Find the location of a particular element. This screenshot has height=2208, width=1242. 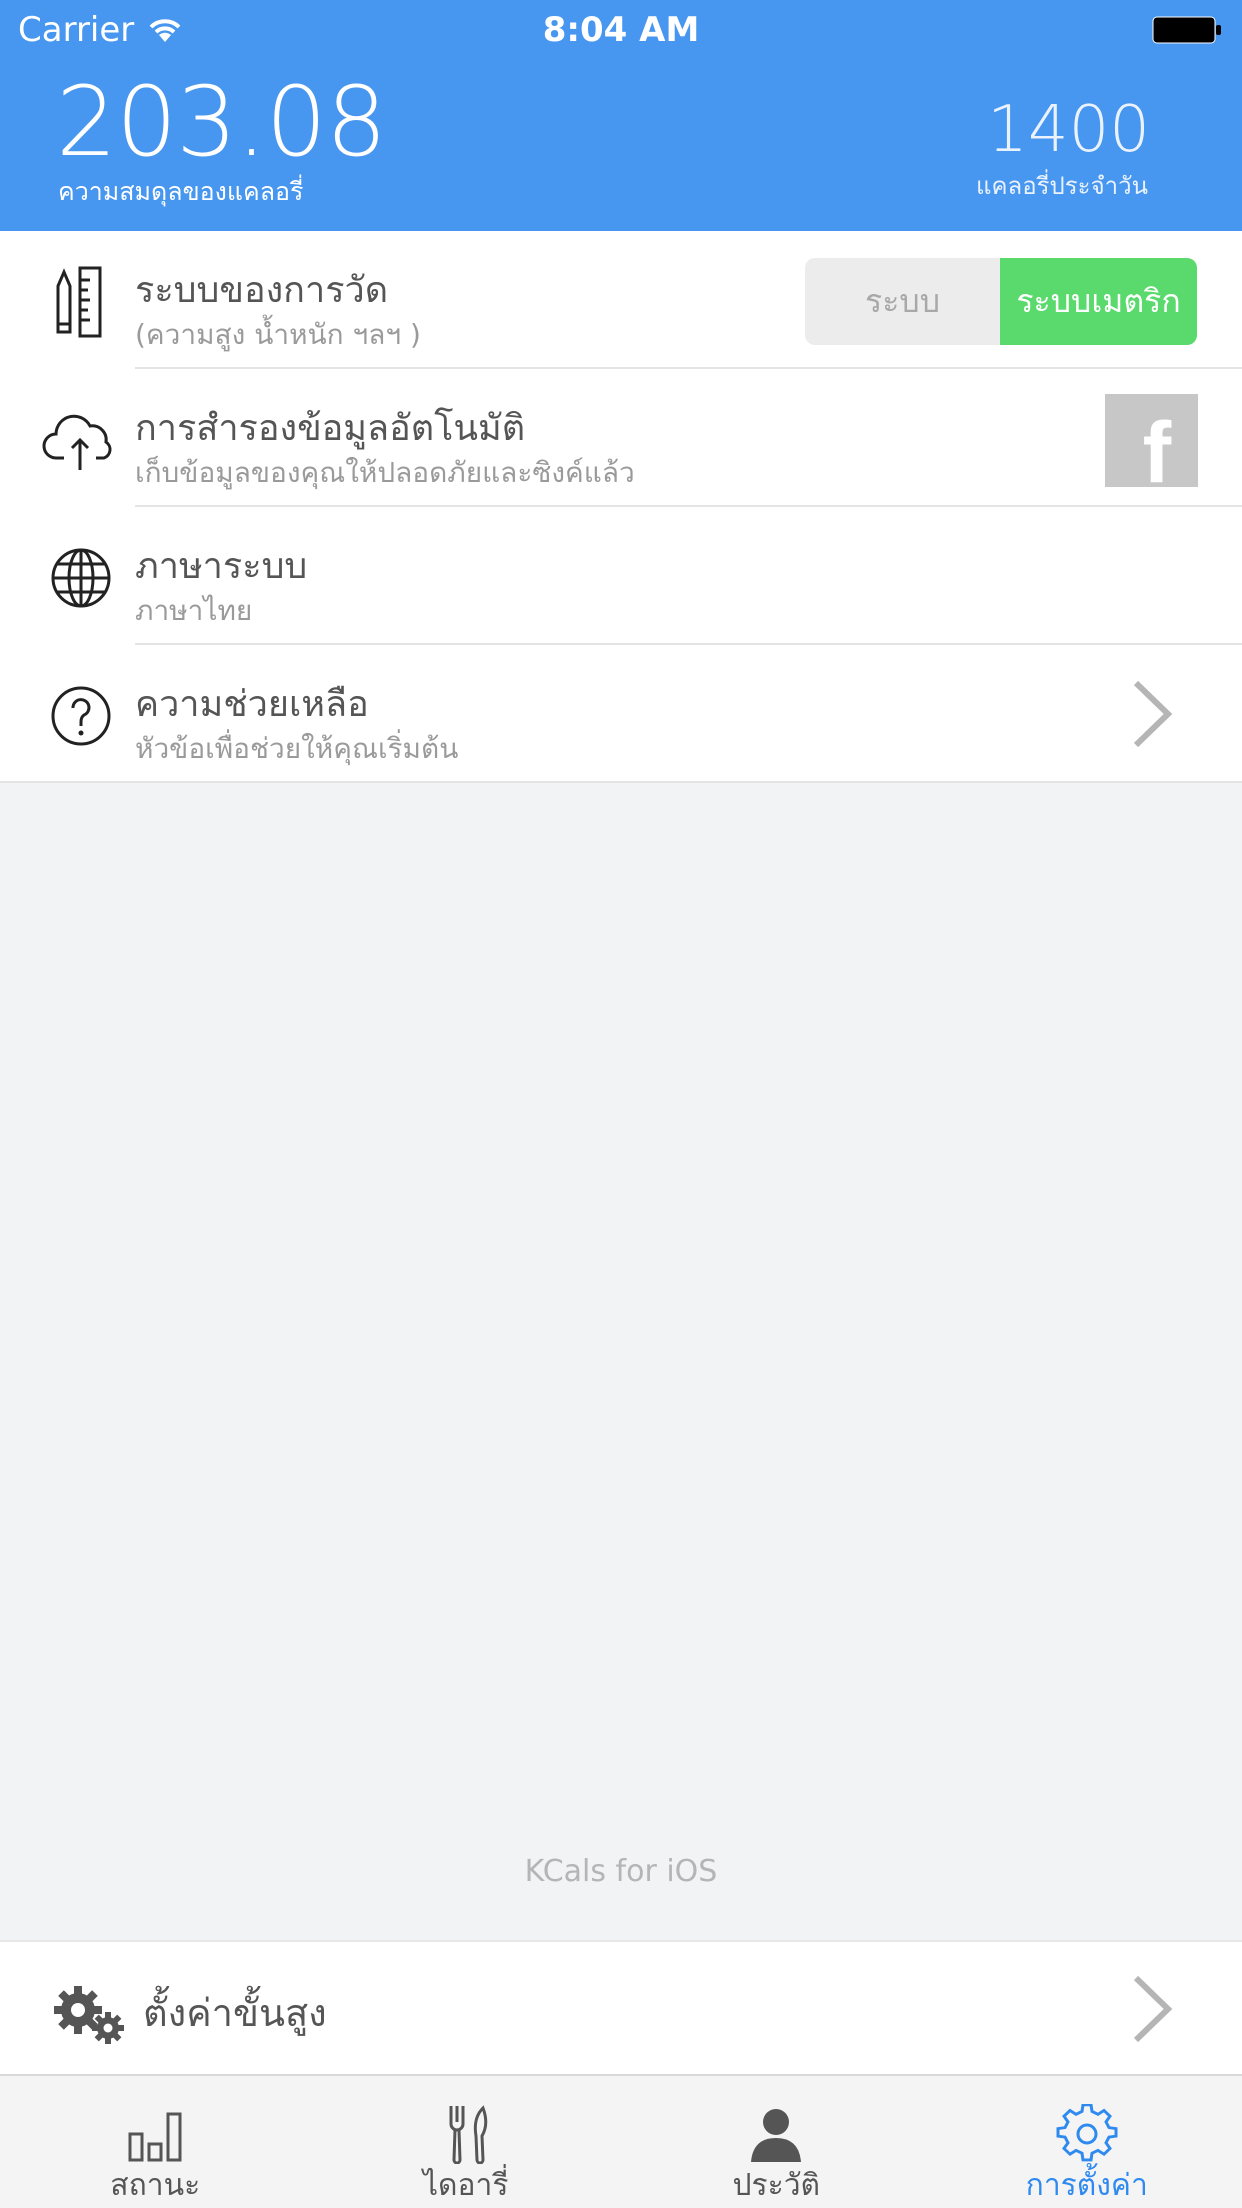

tab-status: สถานะ is located at coordinates (155, 2142).